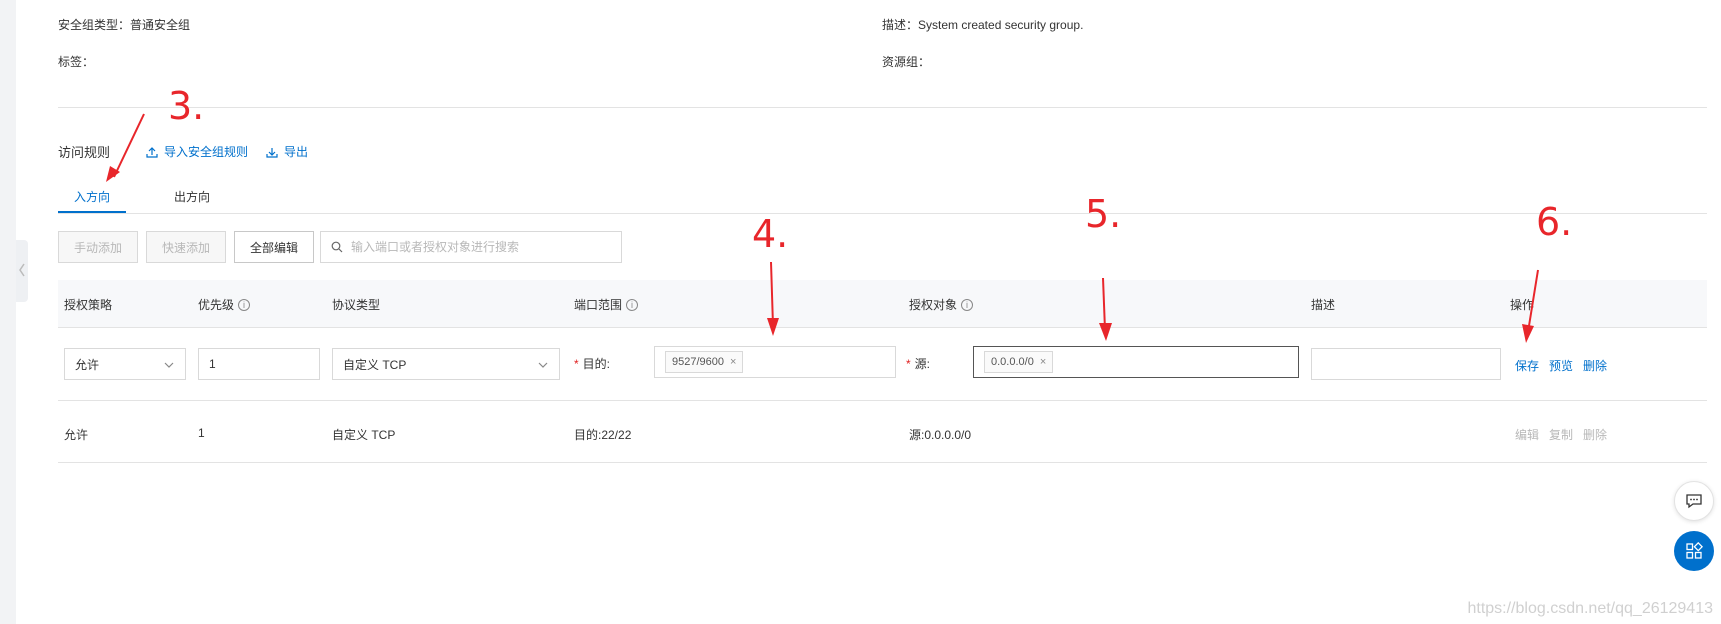 The image size is (1721, 624). I want to click on chat-icon, so click(1694, 501).